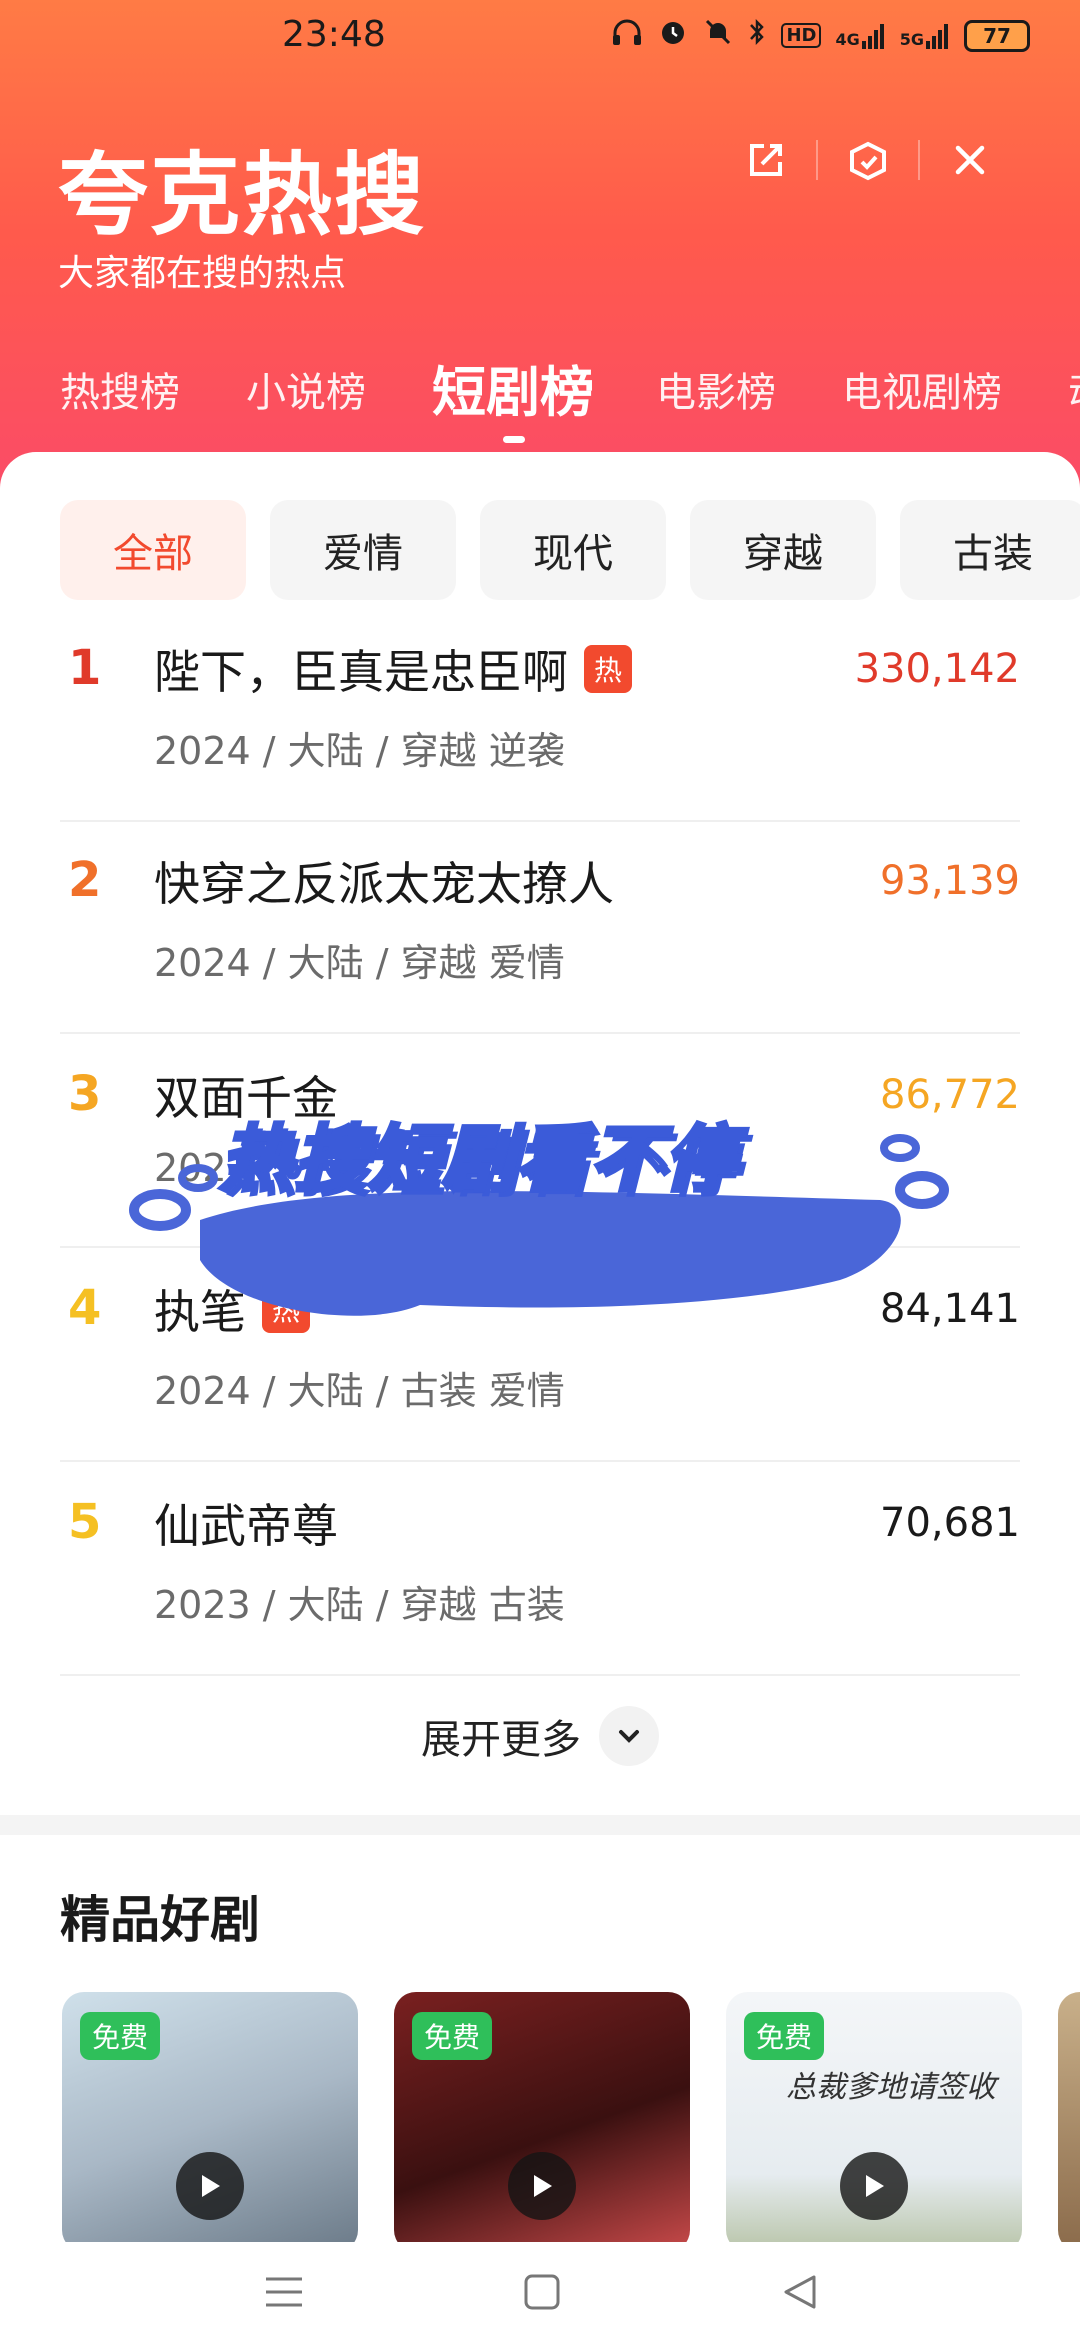 This screenshot has width=1080, height=2340. Describe the element at coordinates (160, 1920) in the screenshot. I see `section-title: 精品好剧` at that location.